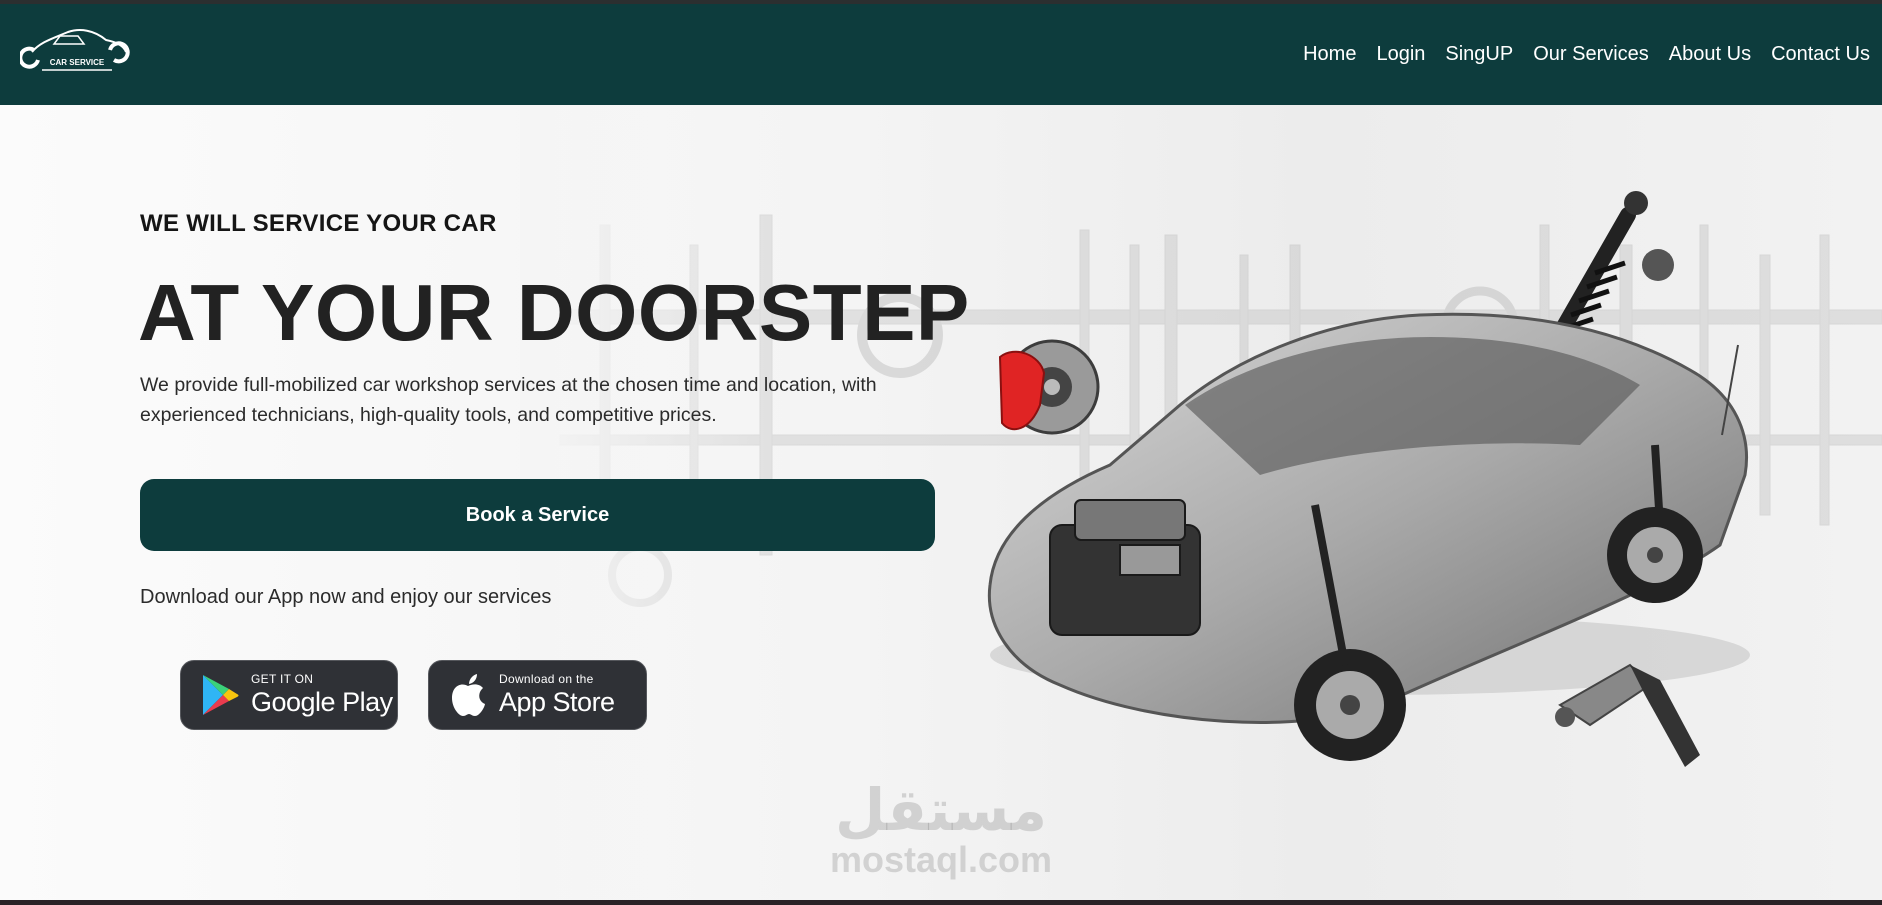 Image resolution: width=1882 pixels, height=905 pixels. What do you see at coordinates (941, 859) in the screenshot?
I see `watermark-latin-text: mostaql.com` at bounding box center [941, 859].